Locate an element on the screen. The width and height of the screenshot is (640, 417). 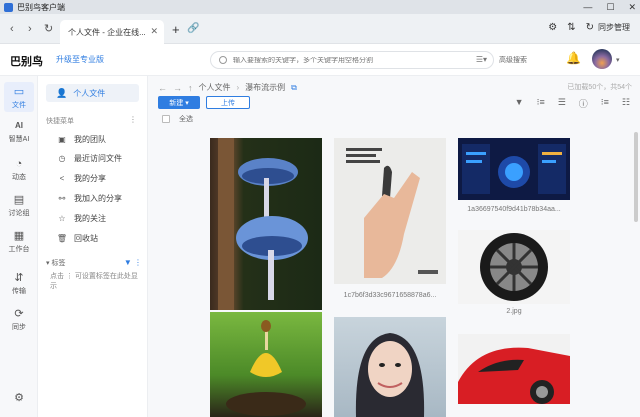
list-icon: ☰ is located at coordinates (562, 103).